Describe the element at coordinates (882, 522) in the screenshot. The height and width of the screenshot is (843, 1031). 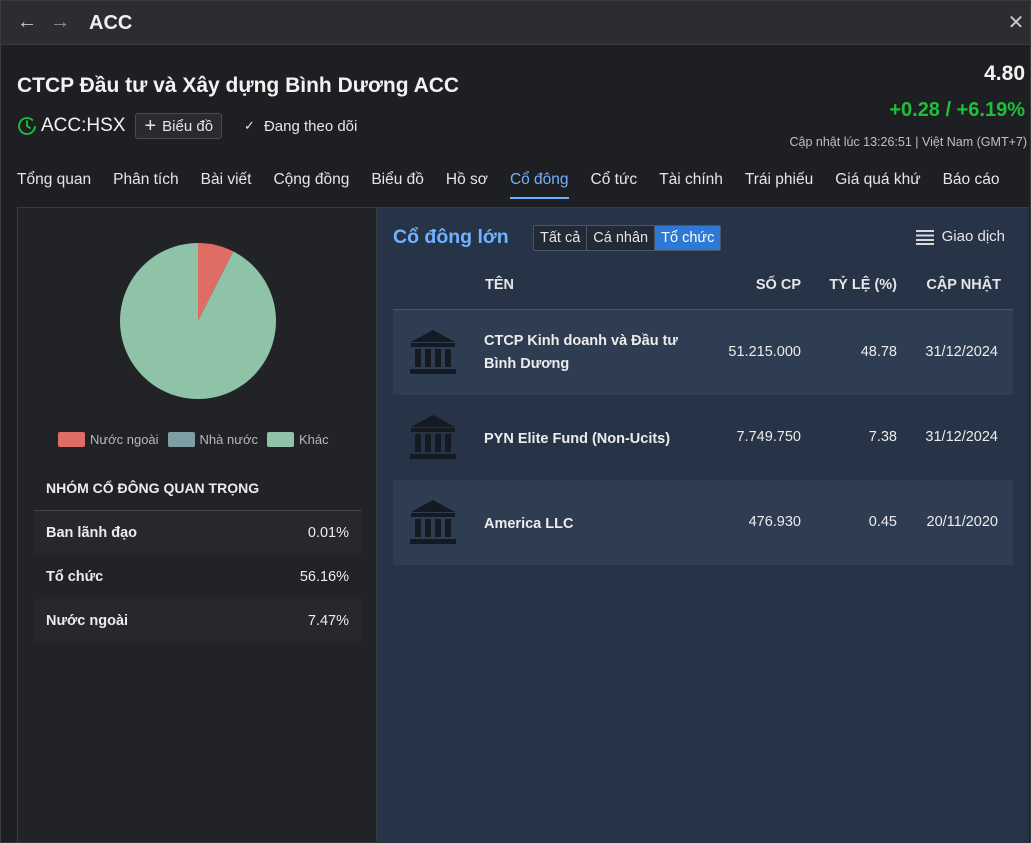
I see `shareholder-percent: 0.45` at that location.